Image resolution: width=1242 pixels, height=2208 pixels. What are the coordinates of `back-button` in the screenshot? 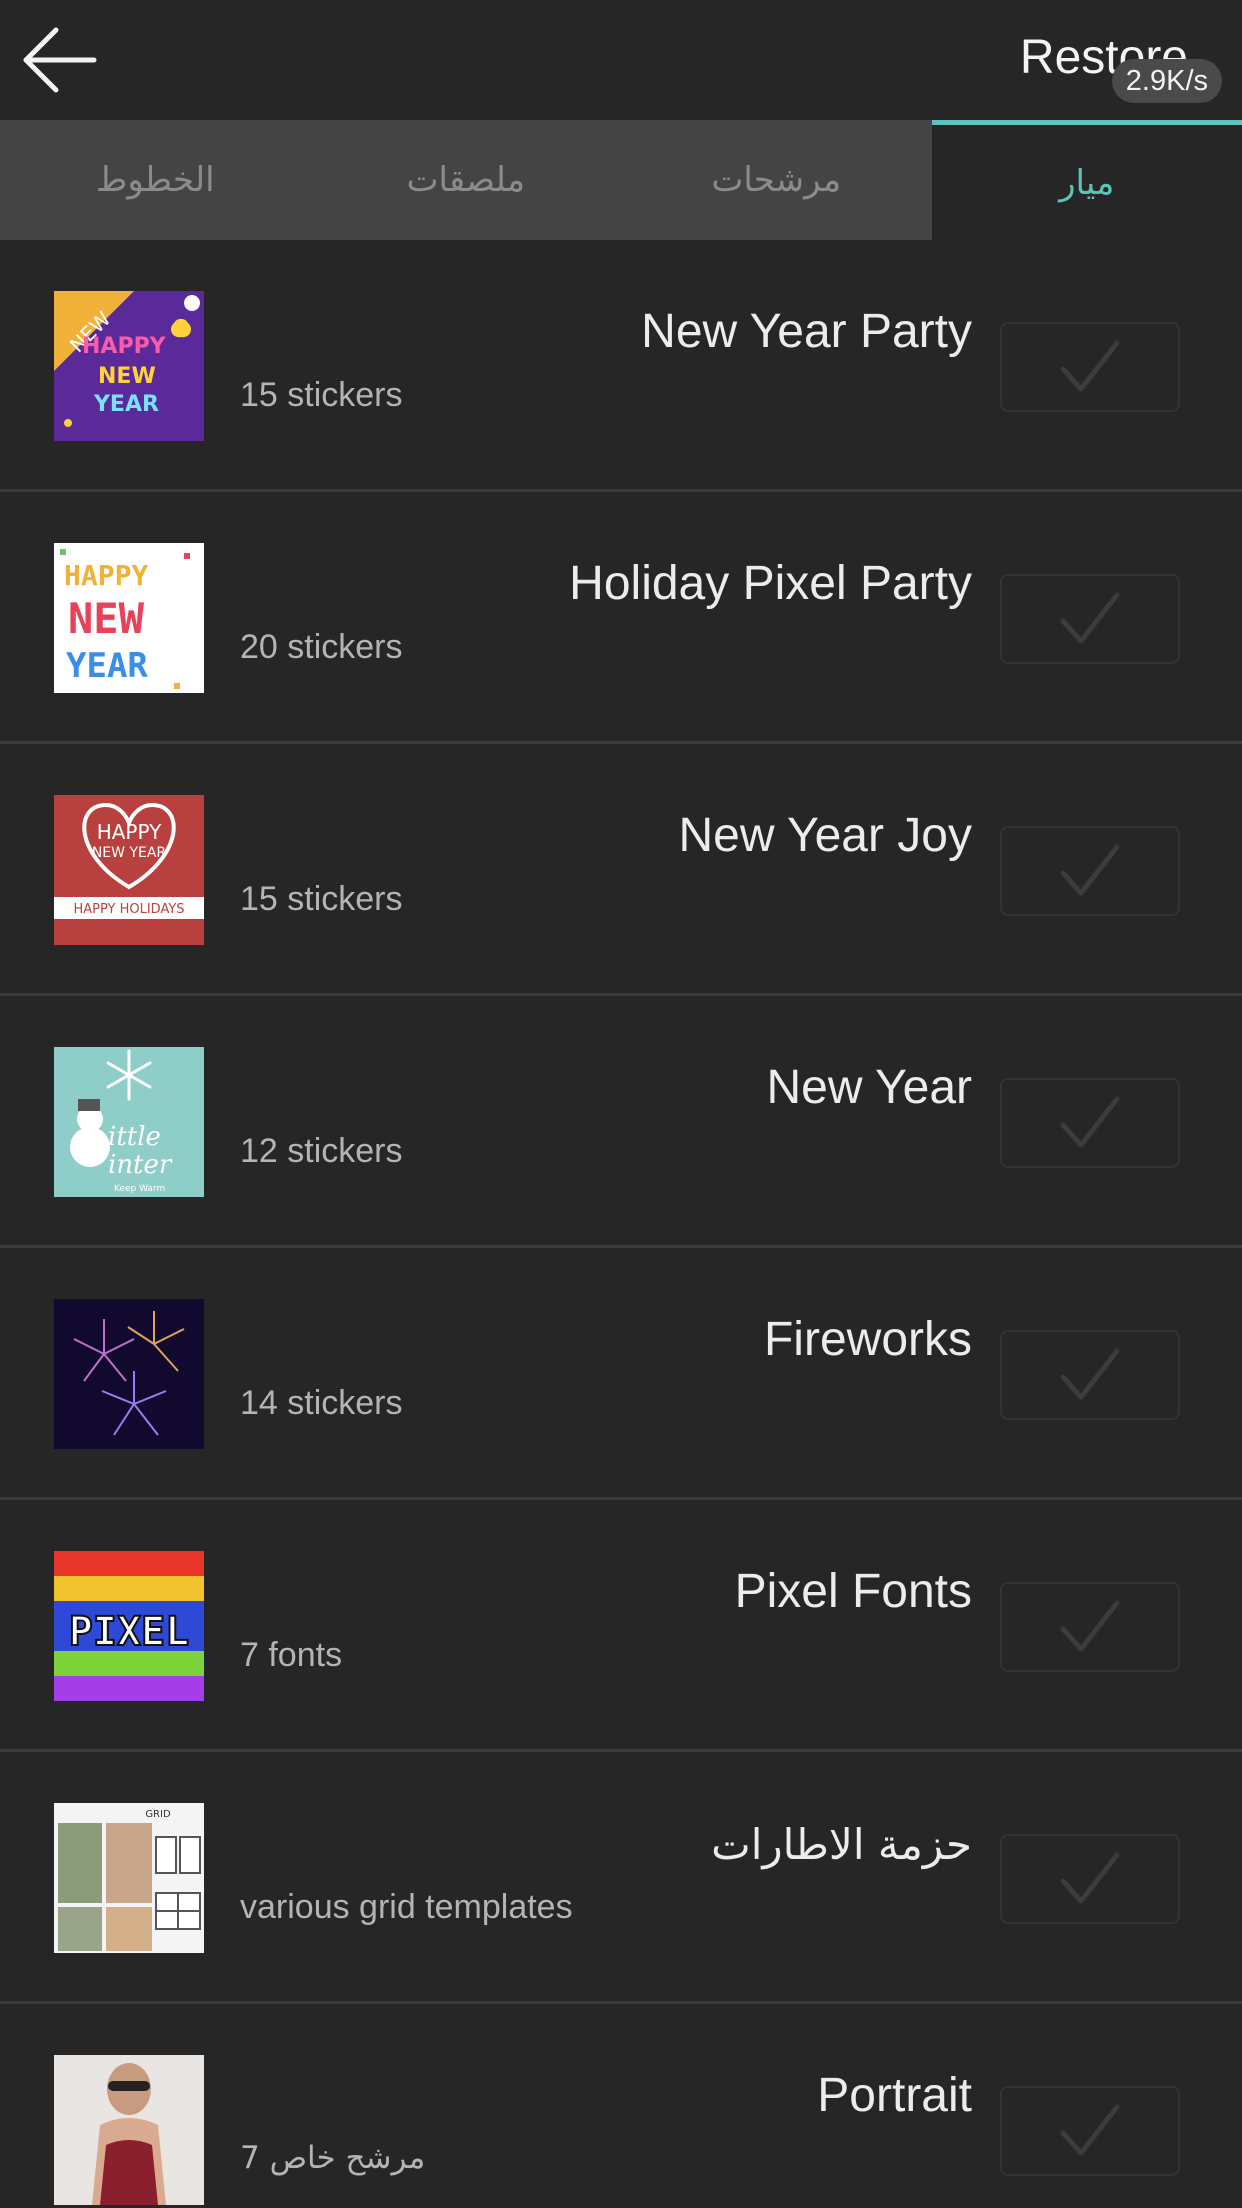 It's located at (60, 60).